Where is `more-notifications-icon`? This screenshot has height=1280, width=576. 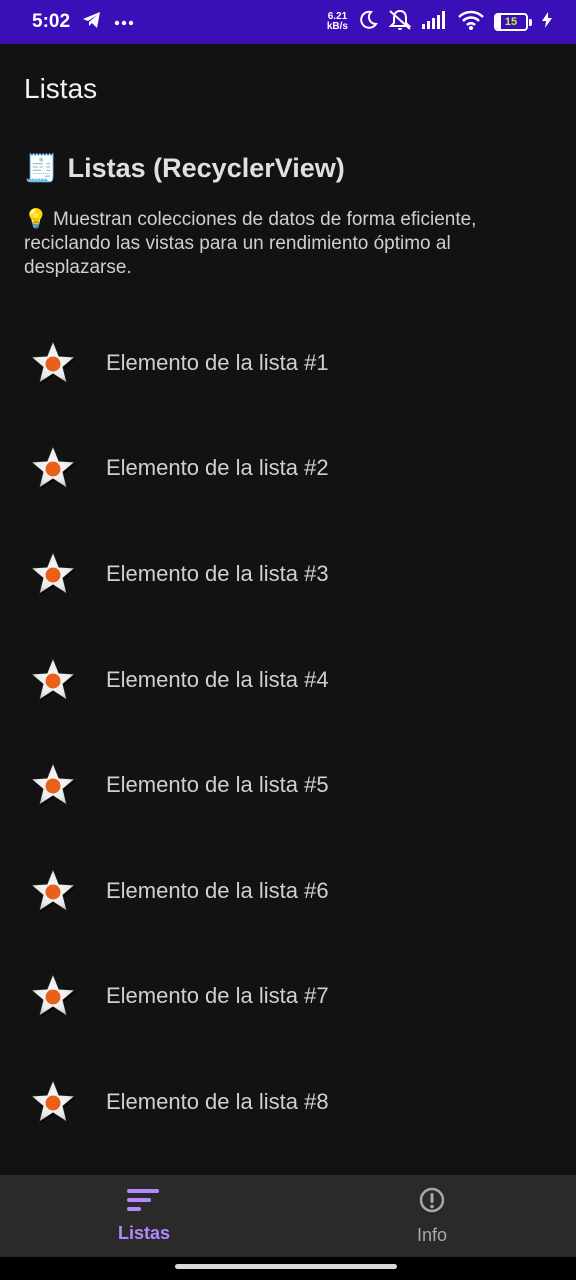
more-notifications-icon is located at coordinates (124, 22).